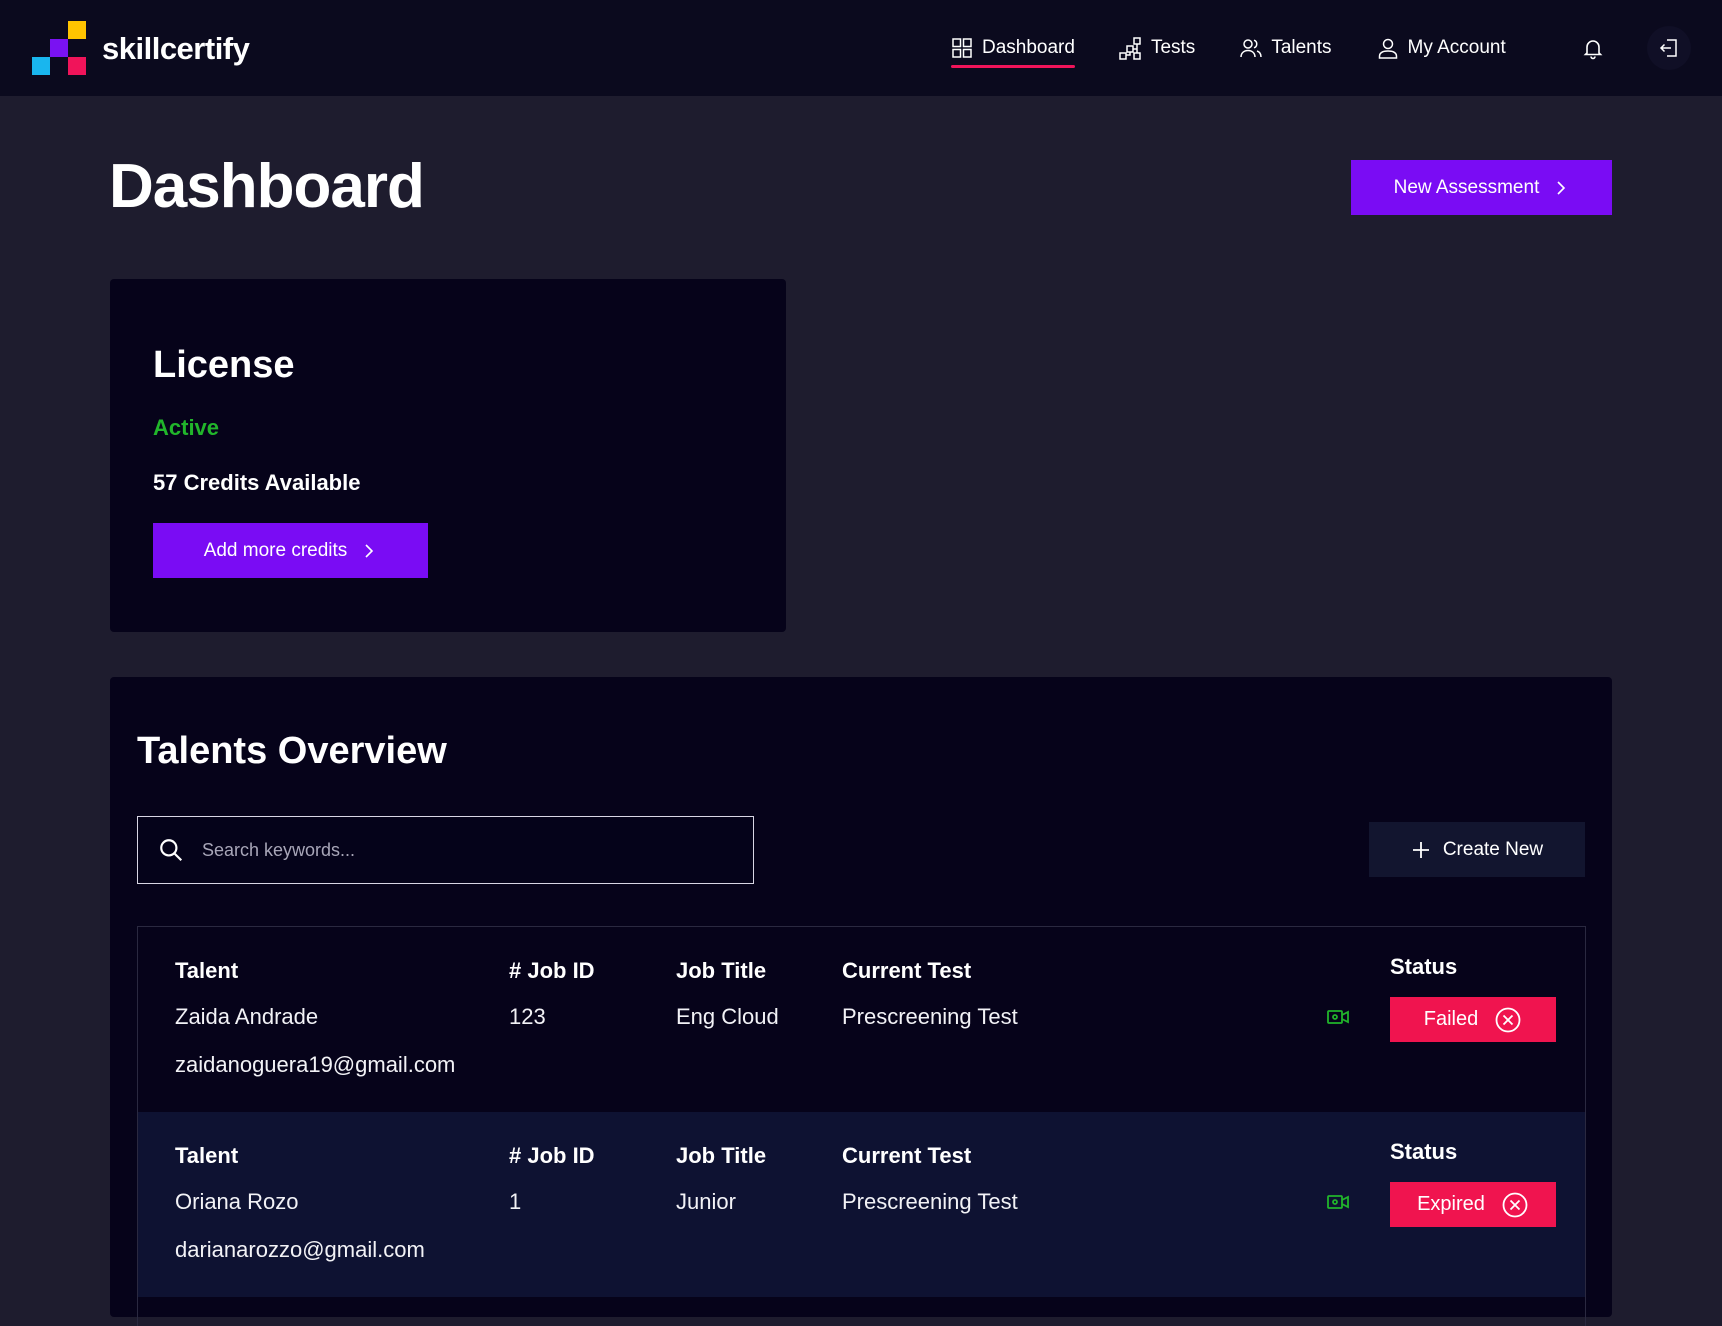  Describe the element at coordinates (1466, 187) in the screenshot. I see `new-assessment-label: New Assessment` at that location.